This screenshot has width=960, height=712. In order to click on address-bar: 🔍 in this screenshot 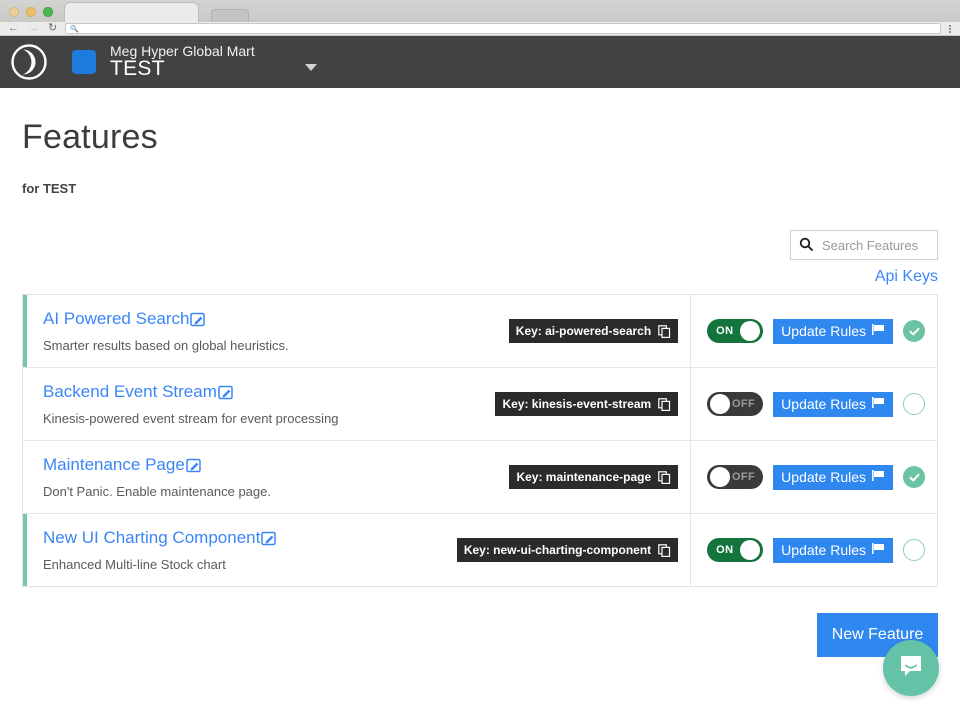, I will do `click(503, 28)`.